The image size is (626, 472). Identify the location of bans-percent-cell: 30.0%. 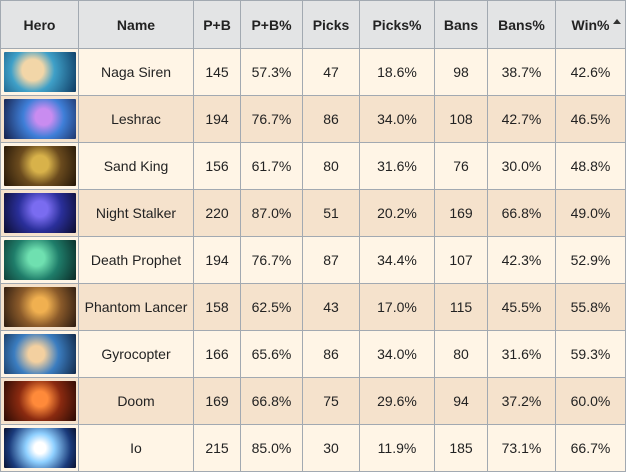
(521, 166).